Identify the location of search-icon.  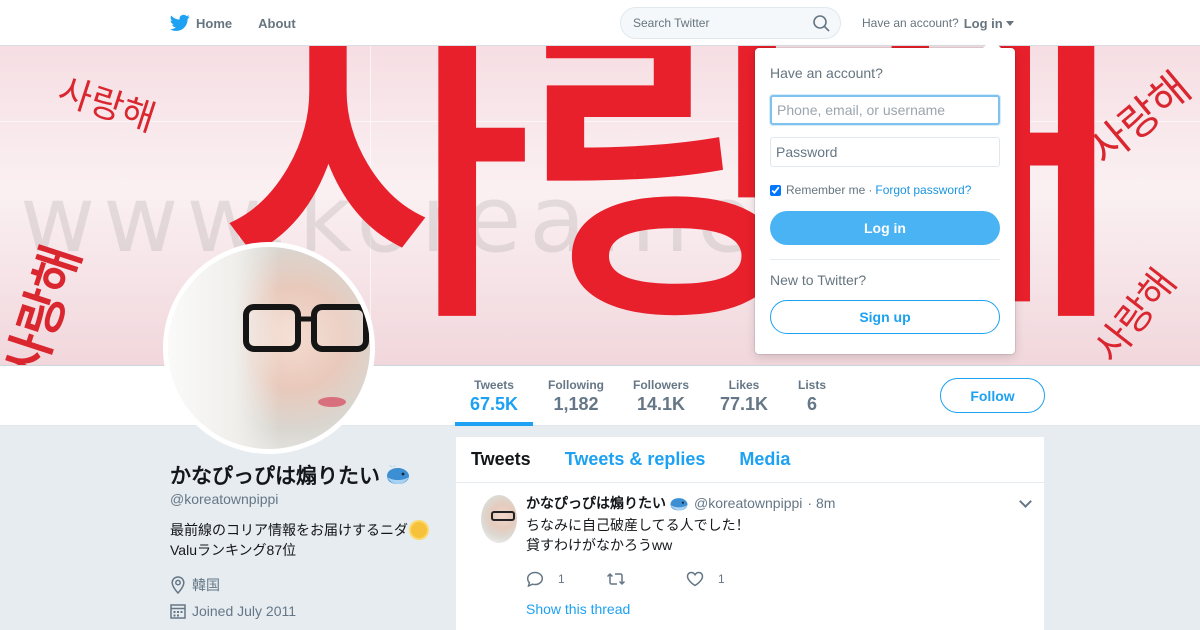
(821, 23).